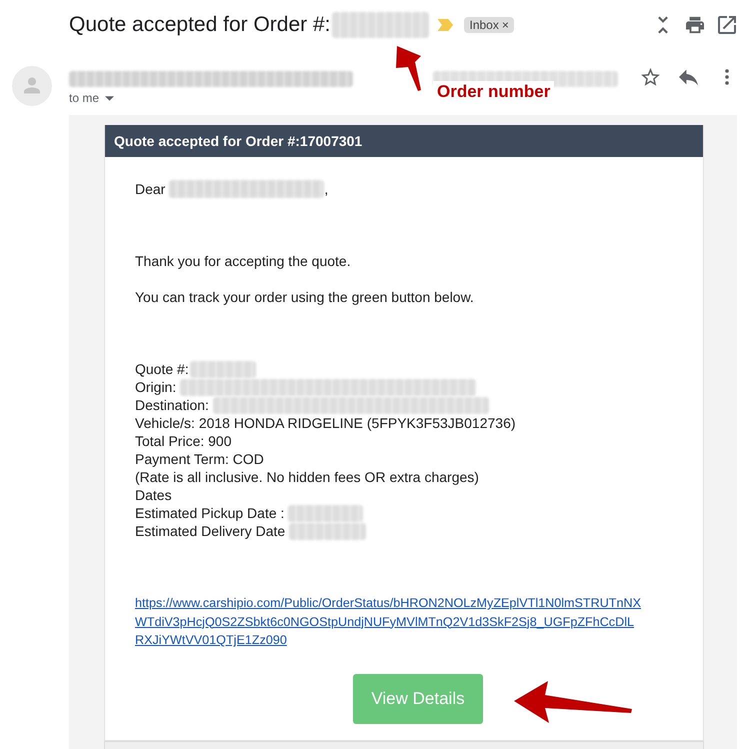 The width and height of the screenshot is (744, 749). Describe the element at coordinates (199, 459) in the screenshot. I see `detail-text: Payment Term: COD` at that location.